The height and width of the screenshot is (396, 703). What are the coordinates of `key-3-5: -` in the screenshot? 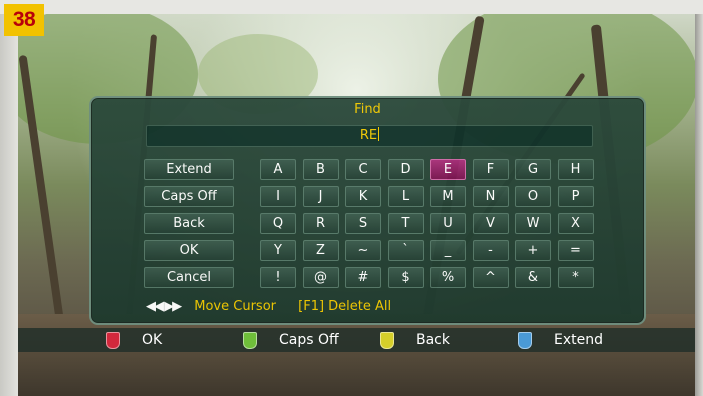 It's located at (490, 250).